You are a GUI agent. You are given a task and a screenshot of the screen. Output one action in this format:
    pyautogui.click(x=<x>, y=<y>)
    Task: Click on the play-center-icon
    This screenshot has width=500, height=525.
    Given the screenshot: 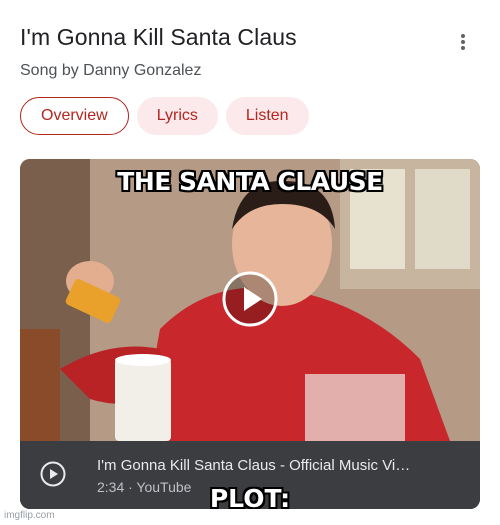 What is the action you would take?
    pyautogui.click(x=250, y=299)
    